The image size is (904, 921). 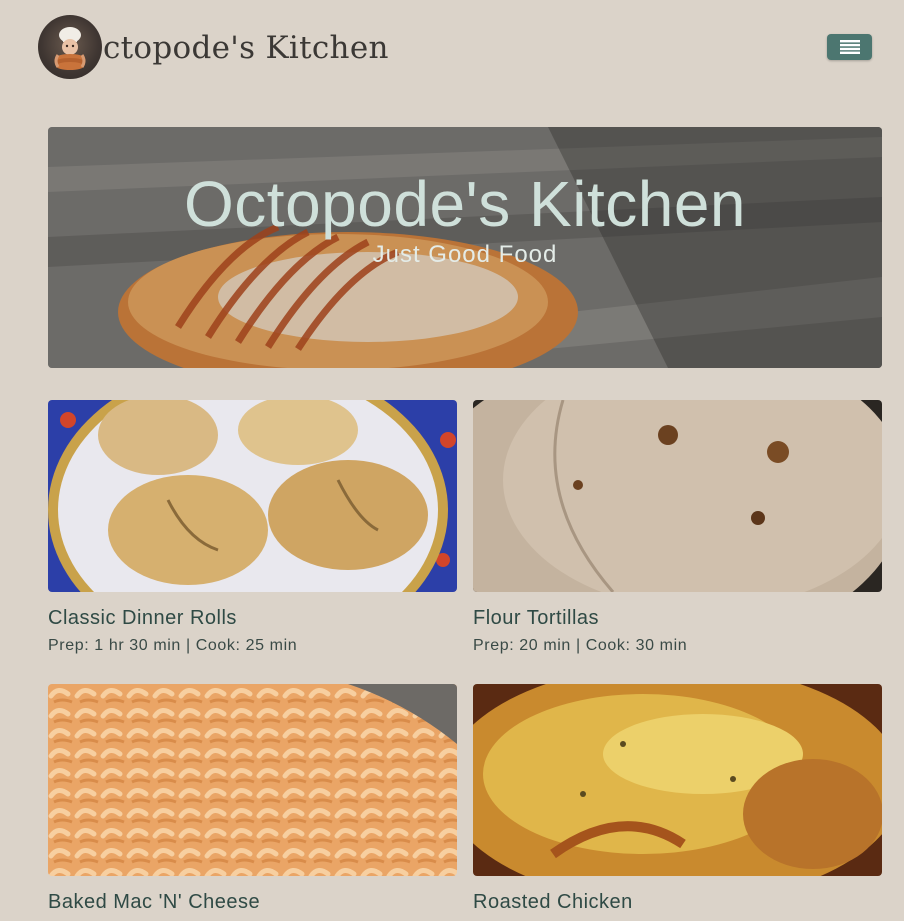 What do you see at coordinates (465, 254) in the screenshot?
I see `hero-subtitle: Just Good Food` at bounding box center [465, 254].